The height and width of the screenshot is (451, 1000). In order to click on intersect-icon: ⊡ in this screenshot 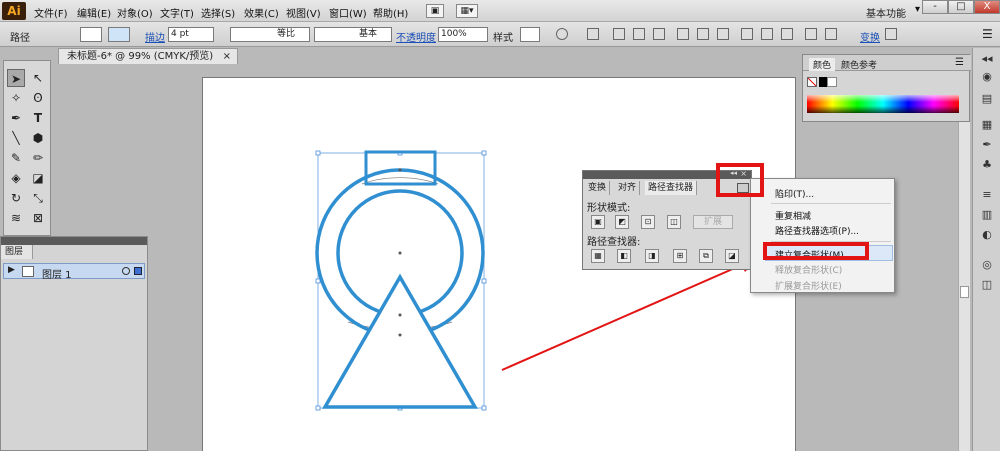, I will do `click(648, 222)`.